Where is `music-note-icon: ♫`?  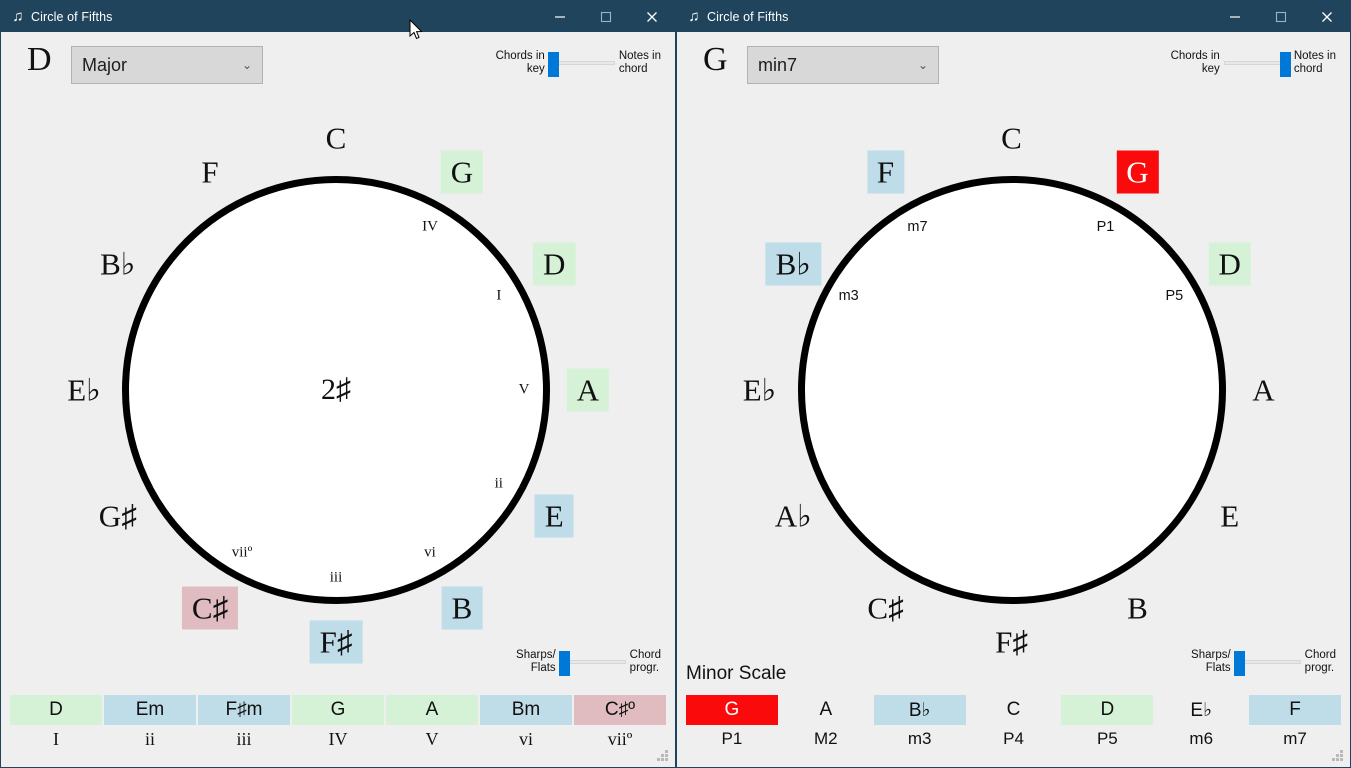
music-note-icon: ♫ is located at coordinates (694, 16).